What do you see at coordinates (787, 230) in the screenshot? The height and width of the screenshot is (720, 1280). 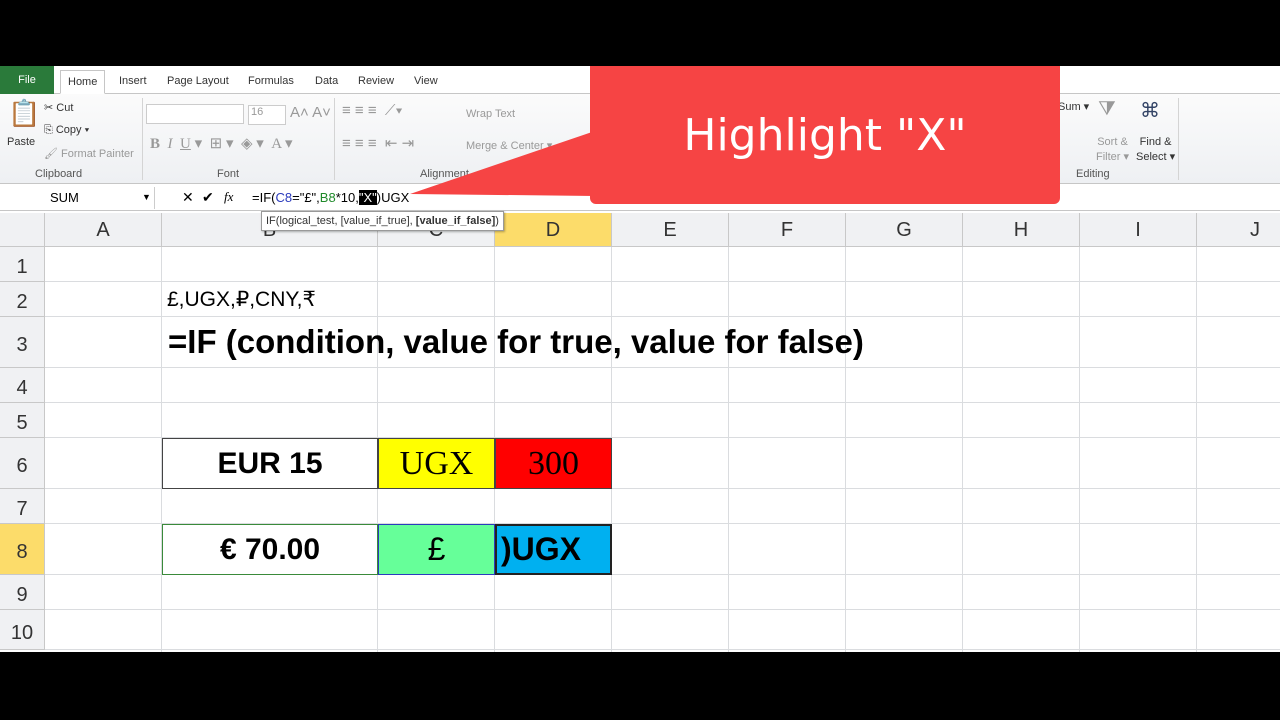 I see `column-header-F: F` at bounding box center [787, 230].